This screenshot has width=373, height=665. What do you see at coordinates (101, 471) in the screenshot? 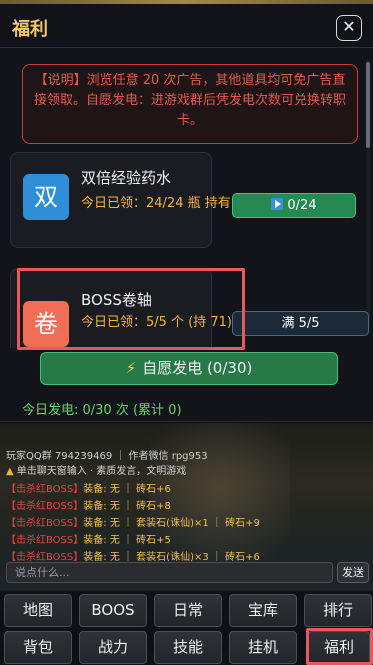
I see `chat-warning-text: 单击聊天窗输入 · 素质发言，文明游戏` at bounding box center [101, 471].